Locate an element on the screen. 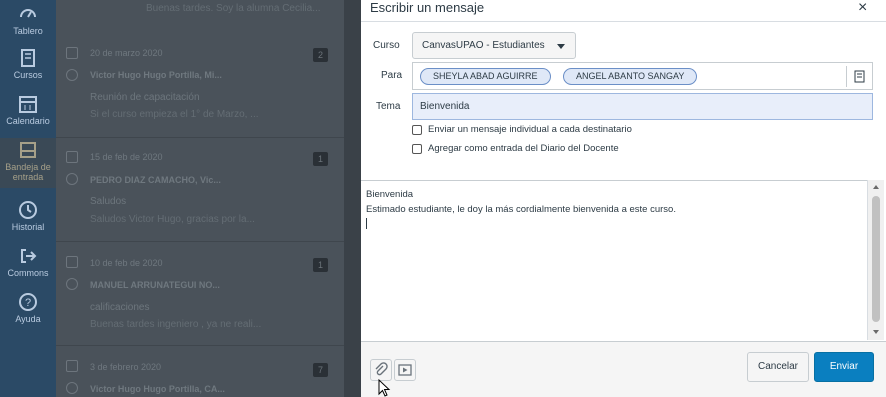 Image resolution: width=886 pixels, height=397 pixels. mouse-pointer-icon is located at coordinates (384, 388).